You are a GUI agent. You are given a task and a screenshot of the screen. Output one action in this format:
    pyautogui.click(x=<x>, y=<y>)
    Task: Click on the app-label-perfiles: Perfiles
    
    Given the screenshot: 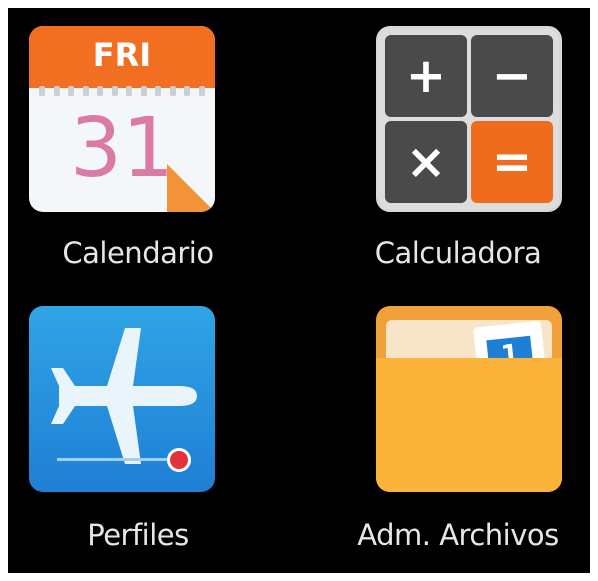 What is the action you would take?
    pyautogui.click(x=138, y=535)
    